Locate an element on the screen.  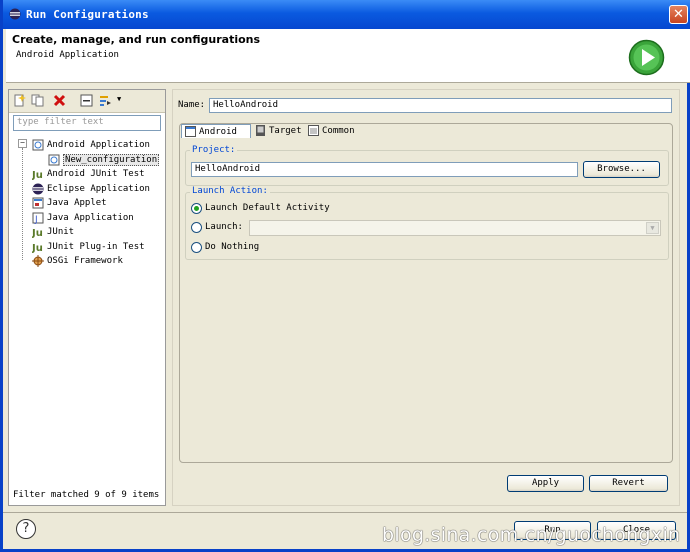
filter-input: type filter text is located at coordinates (87, 123).